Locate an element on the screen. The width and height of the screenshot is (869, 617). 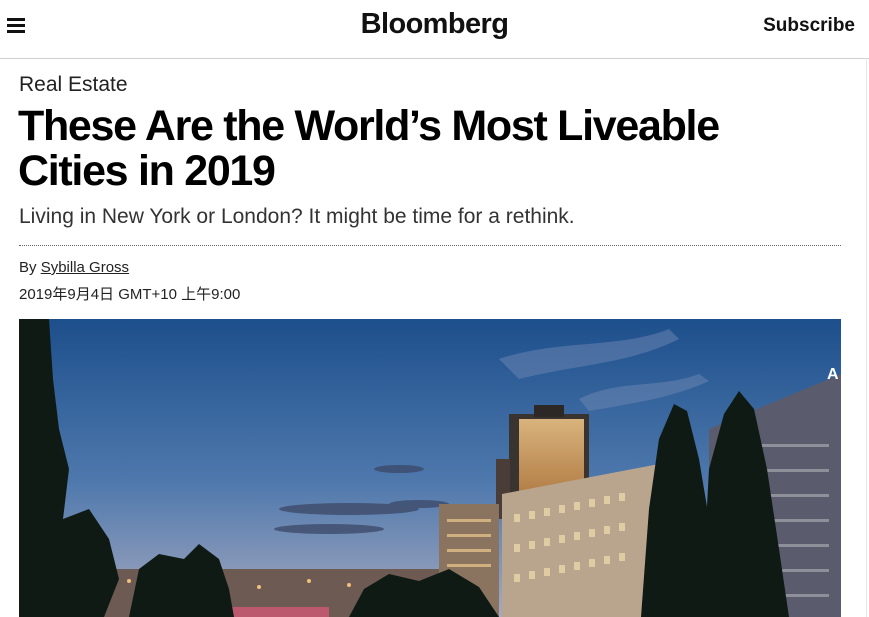
byline-prefix: By is located at coordinates (30, 267).